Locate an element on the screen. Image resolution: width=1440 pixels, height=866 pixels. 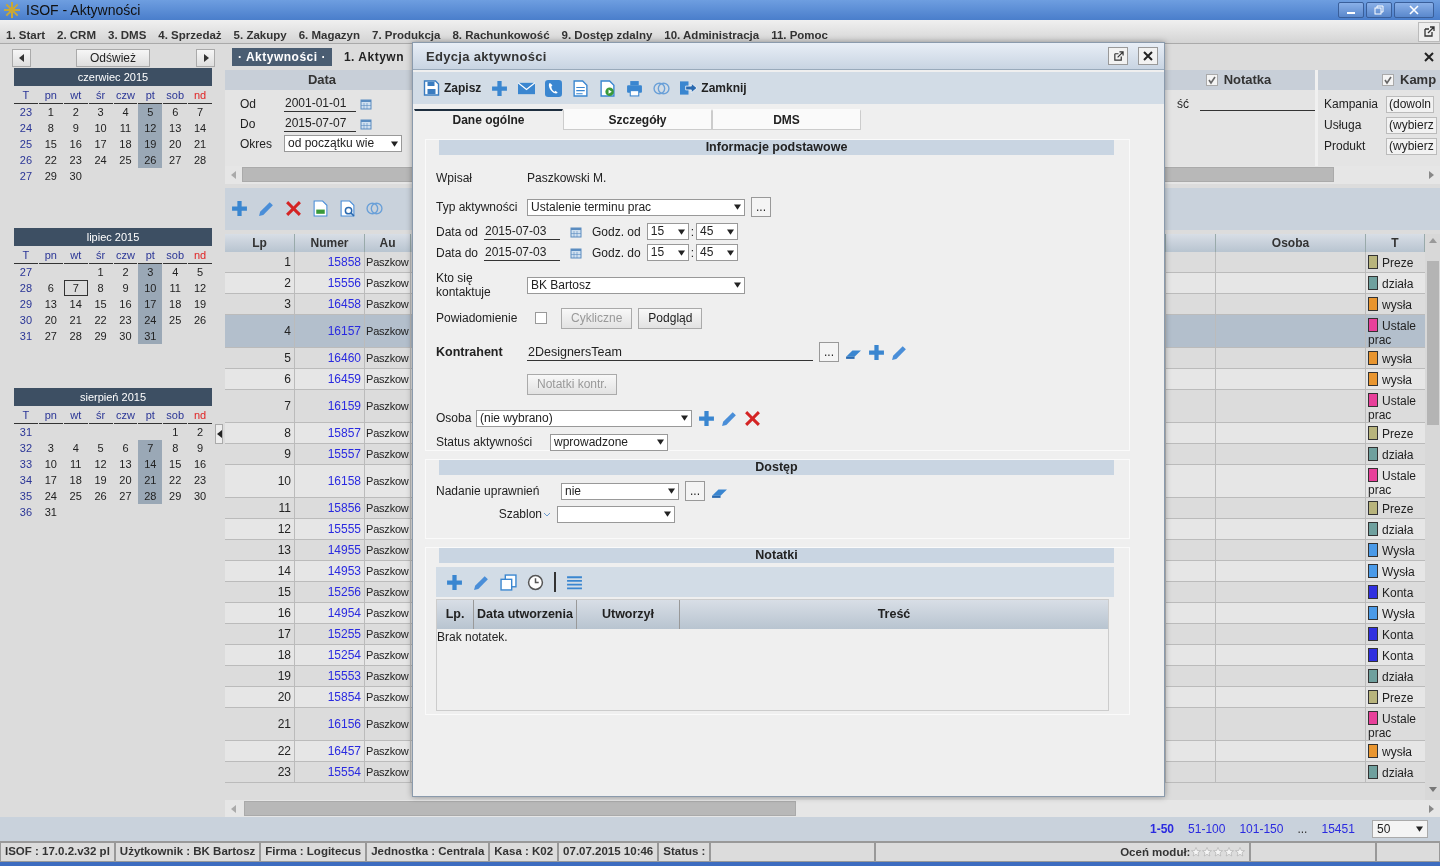
calendar-day: 17 is located at coordinates (50, 479).